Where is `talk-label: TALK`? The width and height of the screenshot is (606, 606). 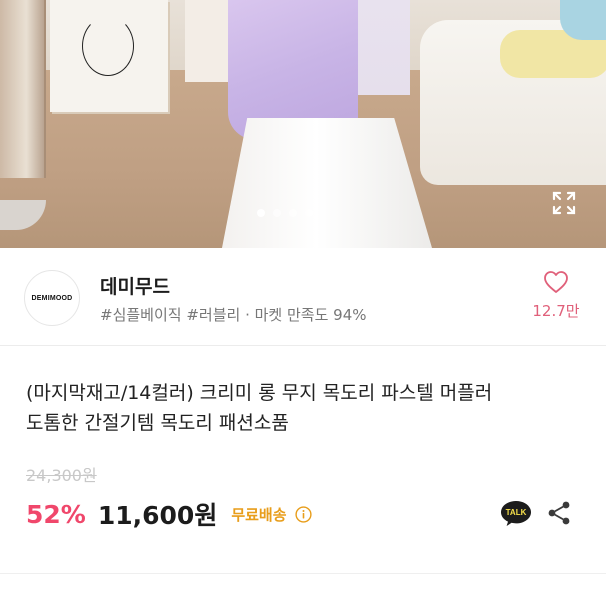 talk-label: TALK is located at coordinates (516, 512).